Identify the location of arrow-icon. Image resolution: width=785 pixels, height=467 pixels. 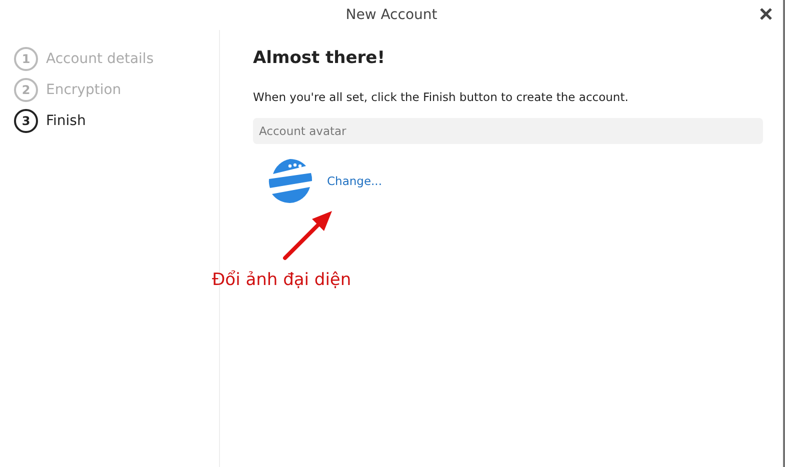
(308, 235).